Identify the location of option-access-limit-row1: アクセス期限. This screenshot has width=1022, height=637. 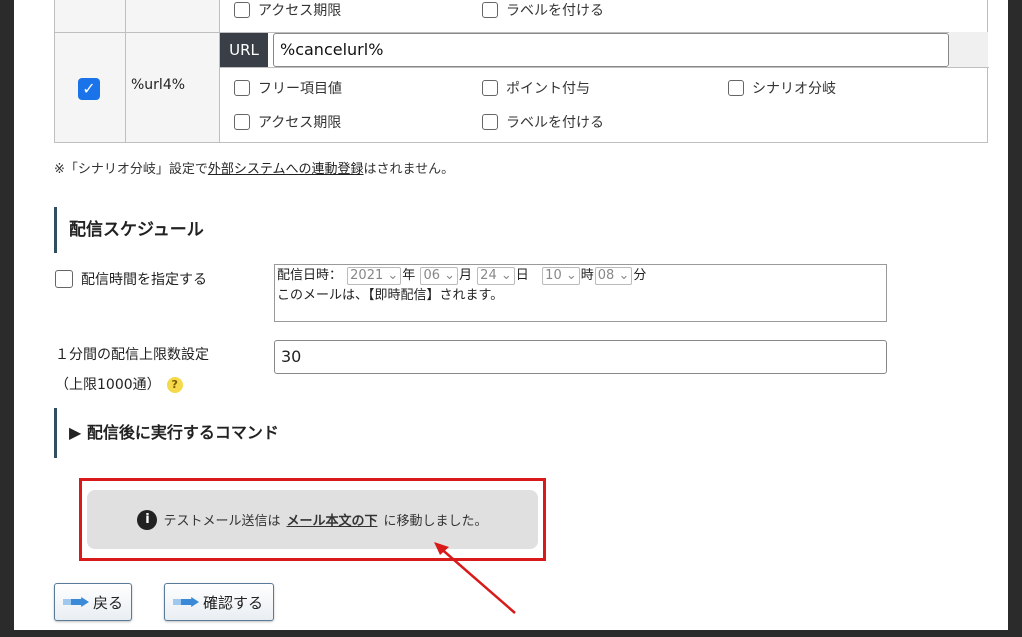
(287, 10).